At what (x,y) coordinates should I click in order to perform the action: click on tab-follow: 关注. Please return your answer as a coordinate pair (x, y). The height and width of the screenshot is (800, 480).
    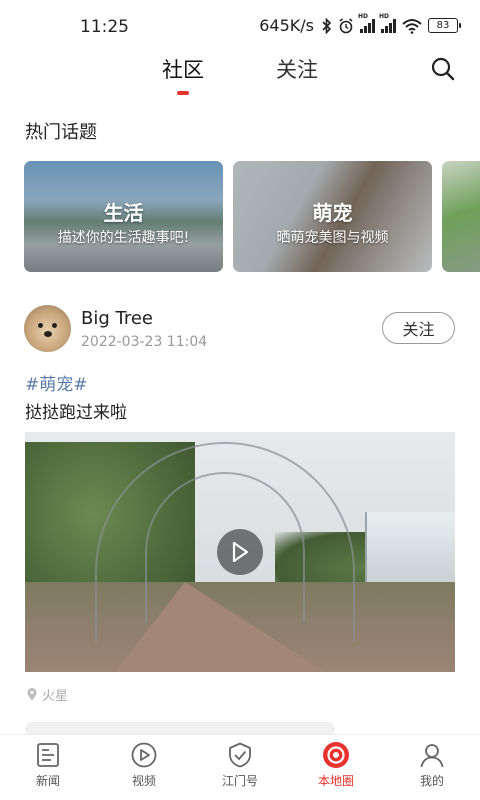
    Looking at the image, I should click on (297, 69).